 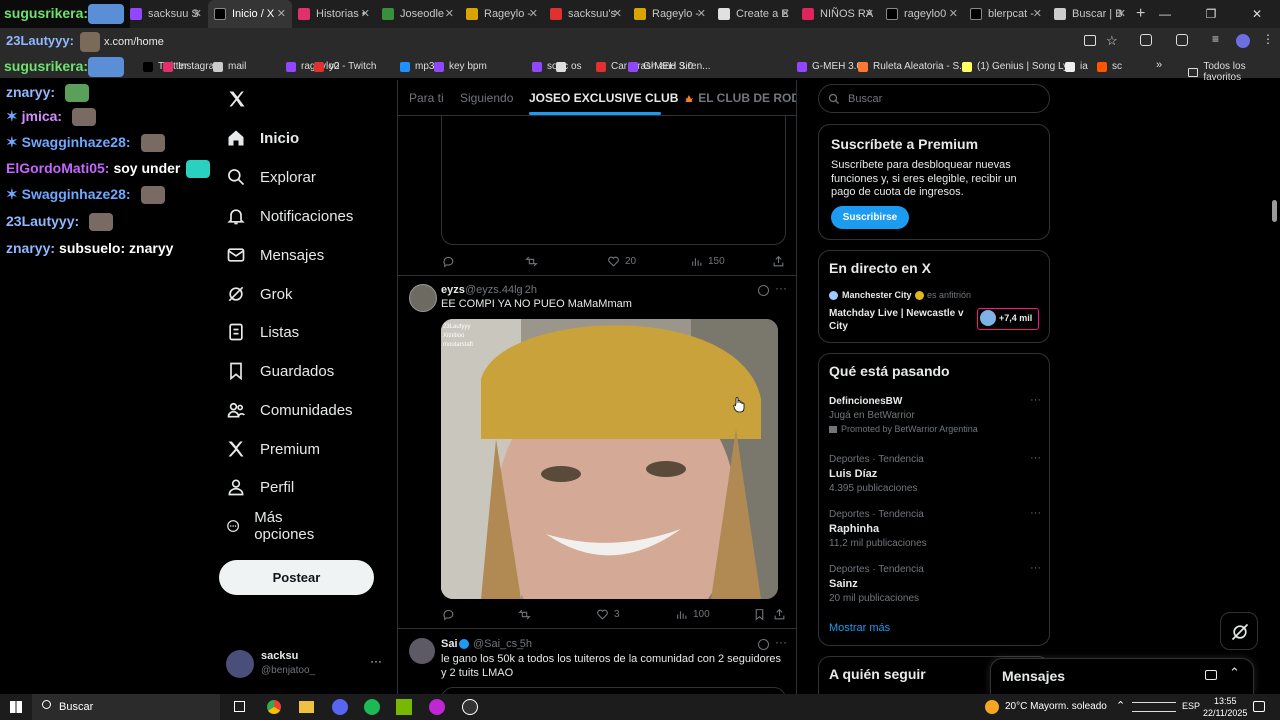 I want to click on account-more-icon: ···, so click(x=376, y=661).